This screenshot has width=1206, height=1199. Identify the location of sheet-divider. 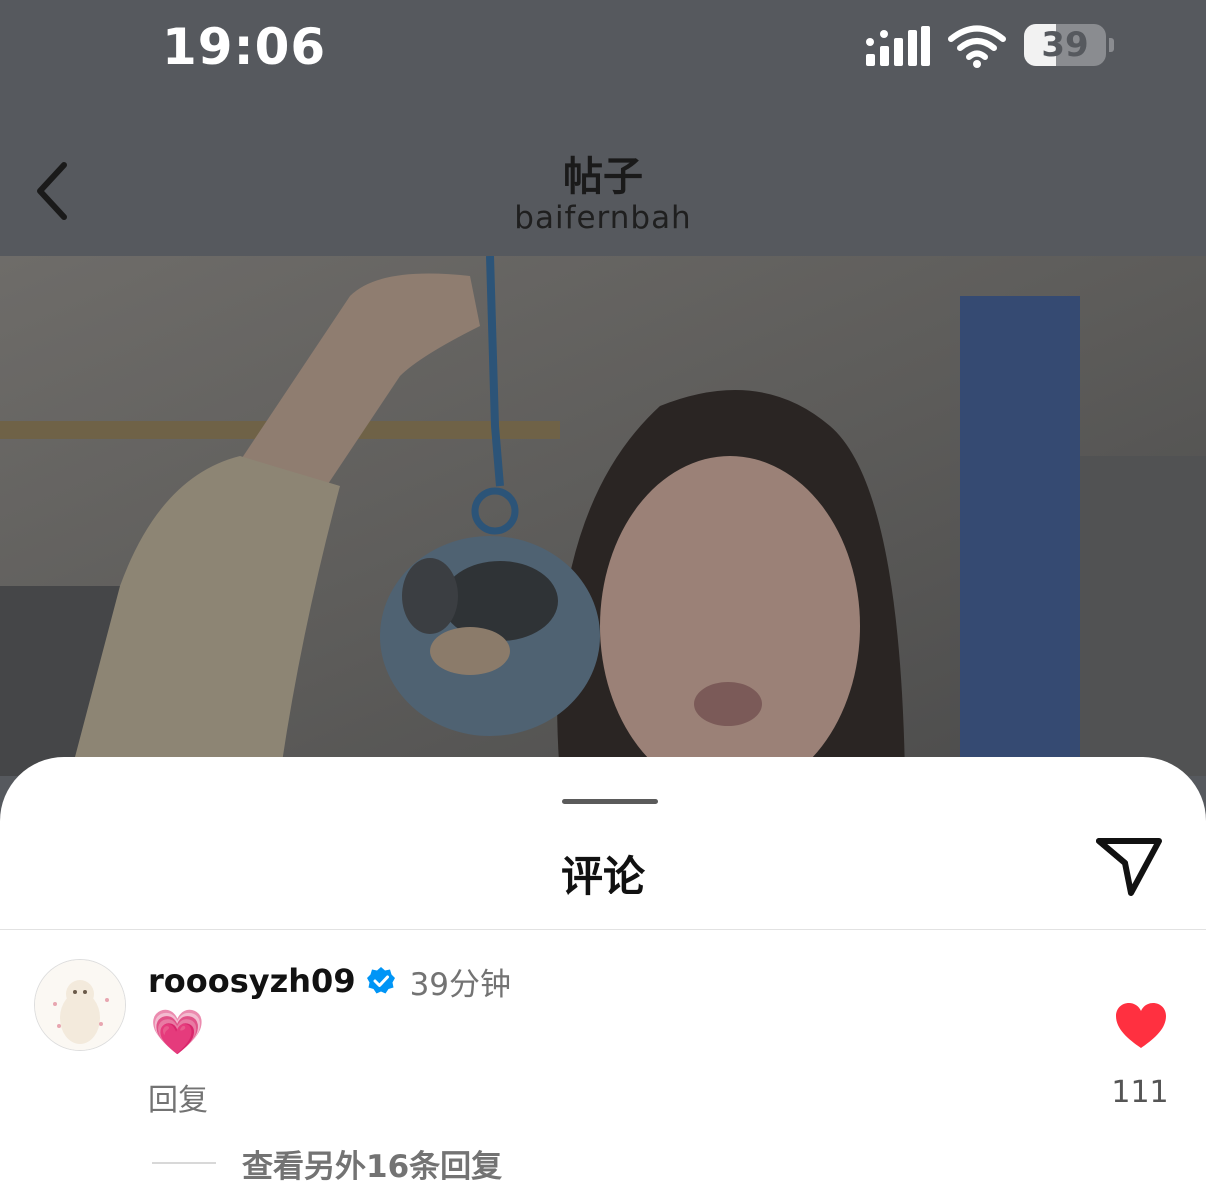
(603, 929).